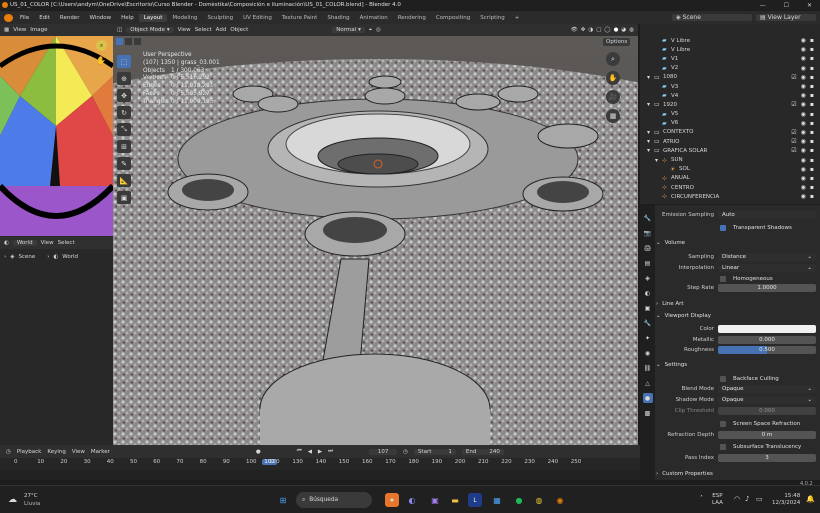  What do you see at coordinates (119, 30) in the screenshot?
I see `viewport-editor-icon: ◫` at bounding box center [119, 30].